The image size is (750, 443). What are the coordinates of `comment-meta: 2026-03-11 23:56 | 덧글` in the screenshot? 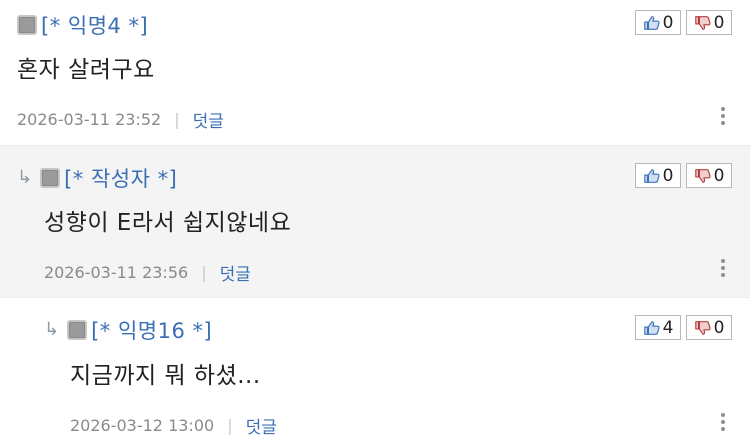 It's located at (147, 272).